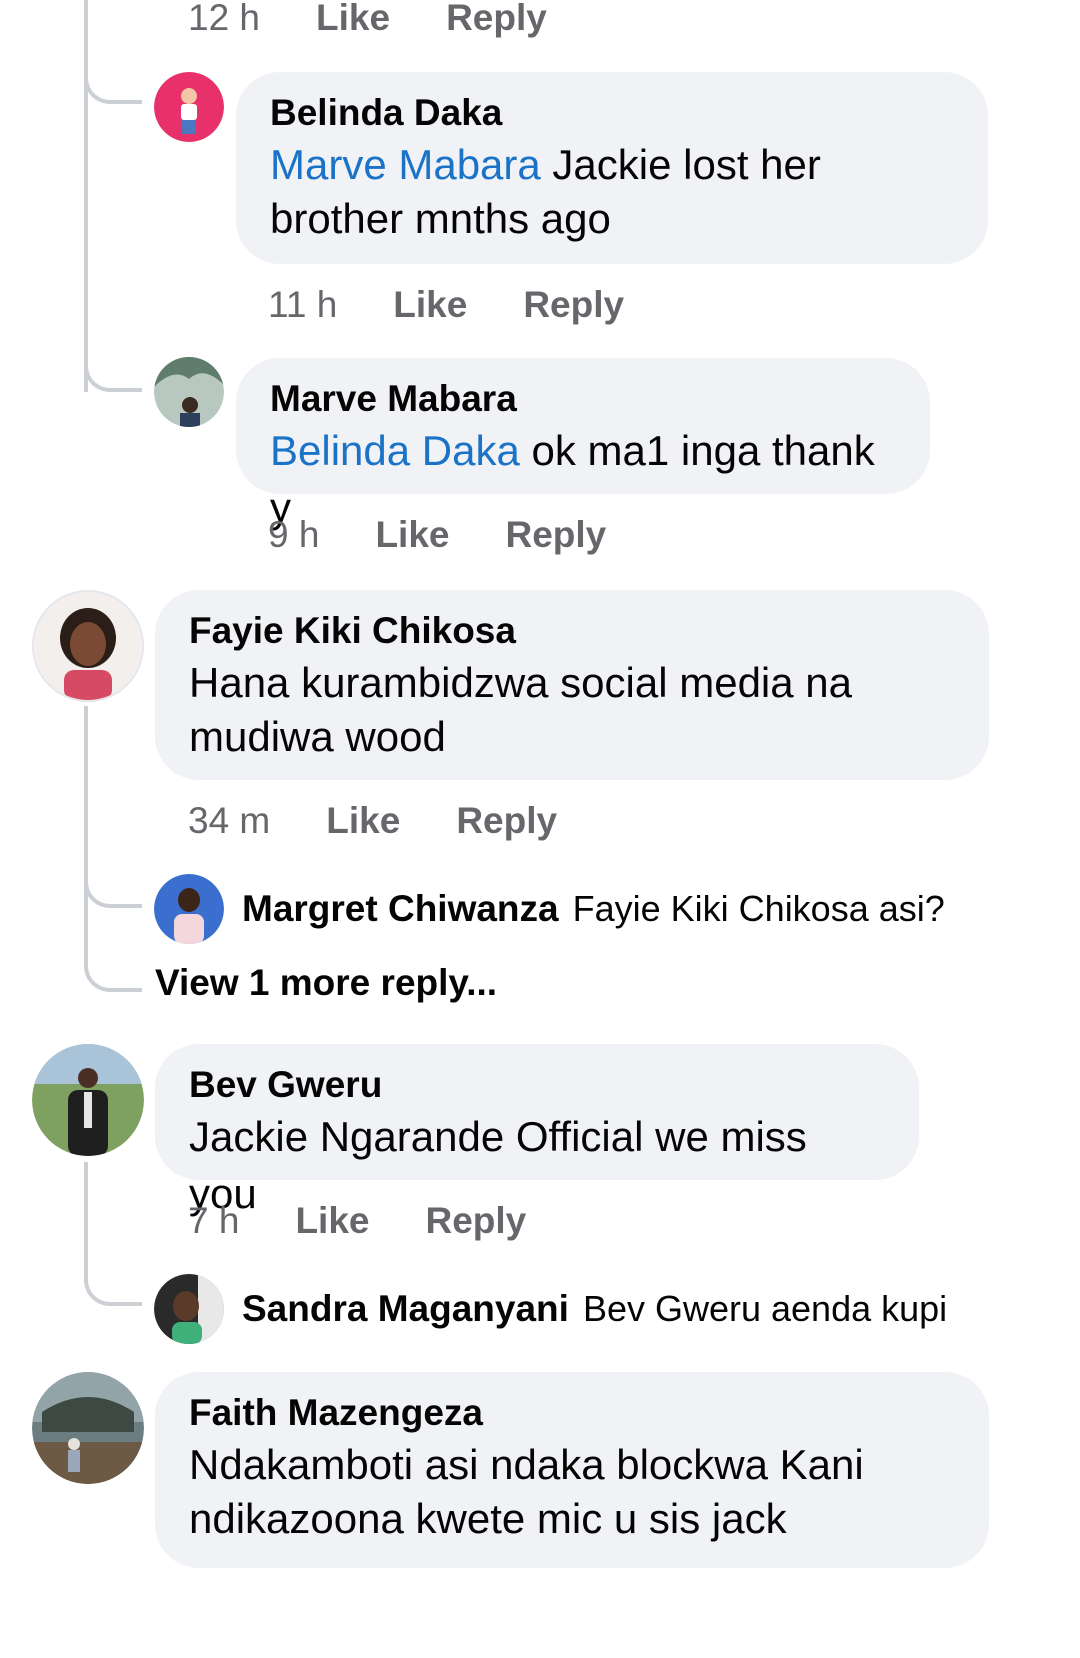  I want to click on reply-author: Sandra Maganyani, so click(405, 1309).